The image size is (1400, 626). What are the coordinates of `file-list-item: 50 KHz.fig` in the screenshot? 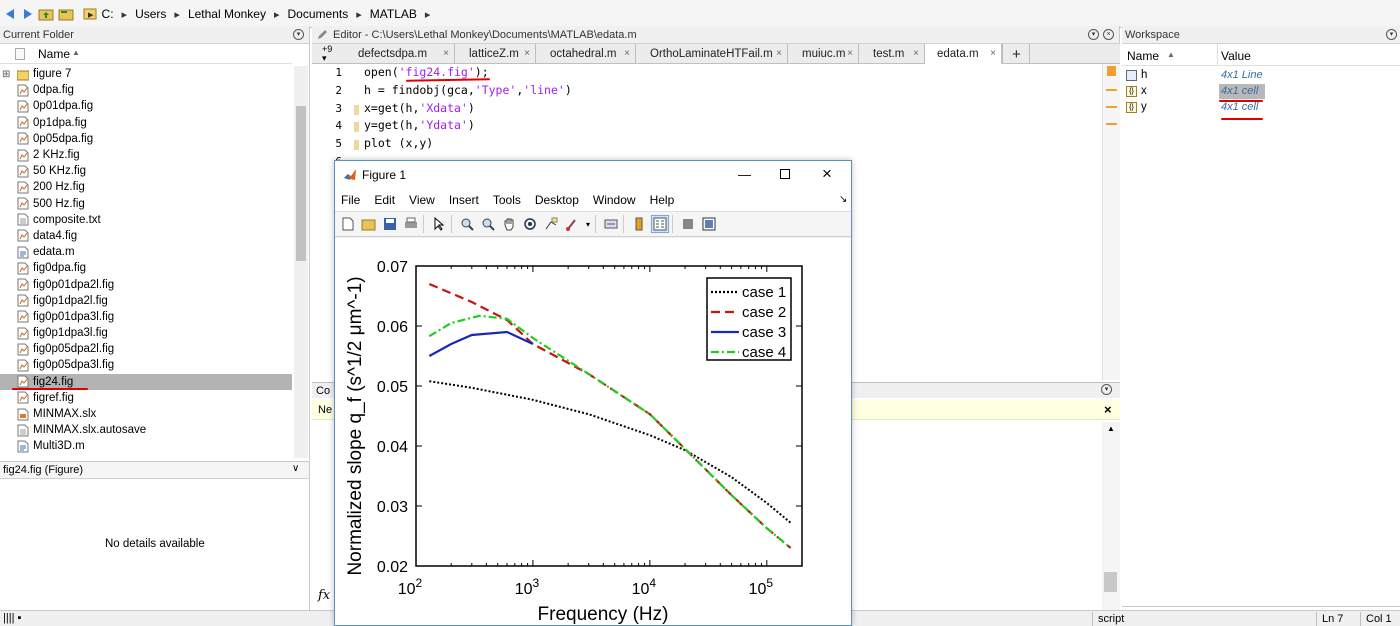 It's located at (146, 171).